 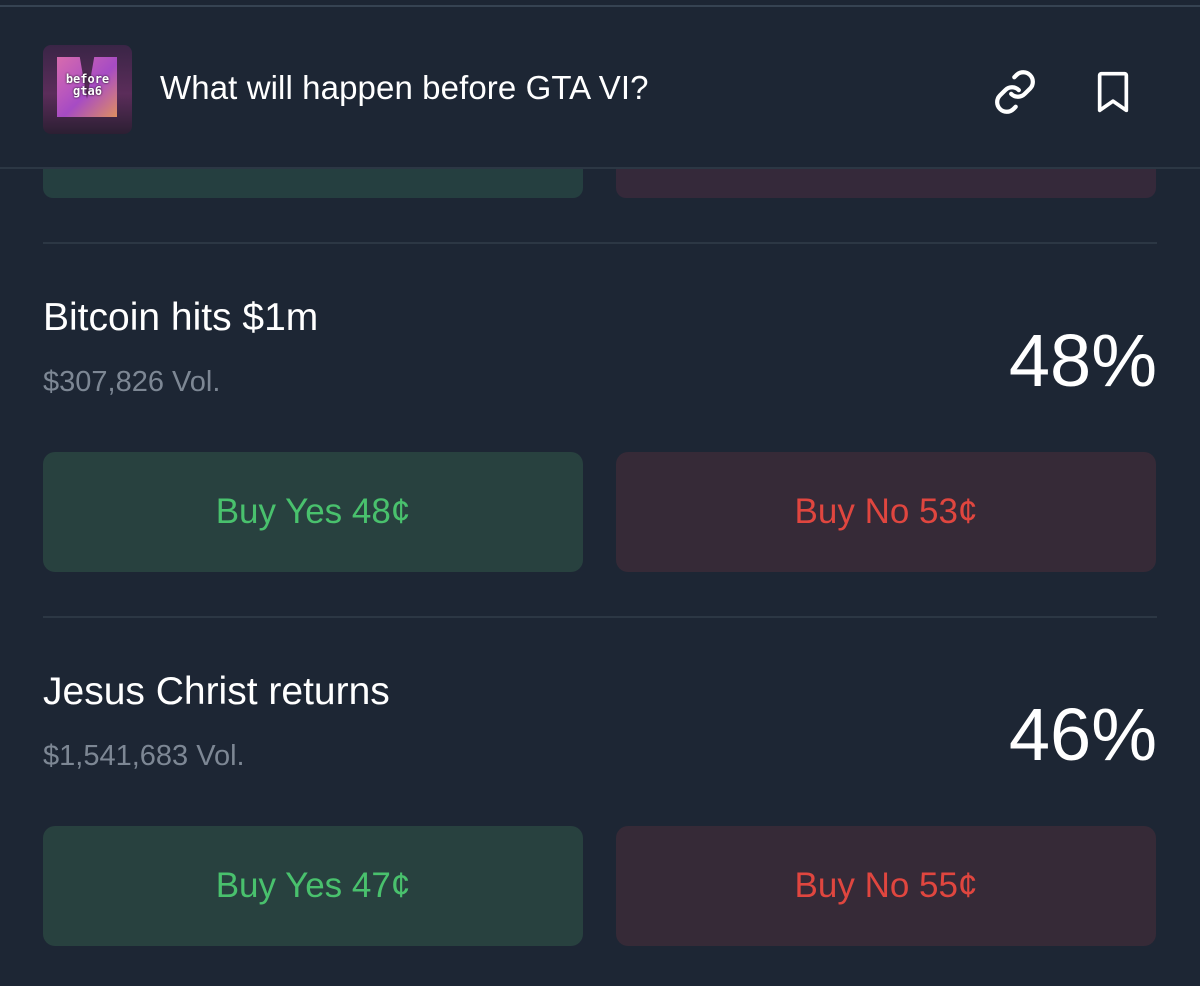 I want to click on bookmark-icon, so click(x=1113, y=92).